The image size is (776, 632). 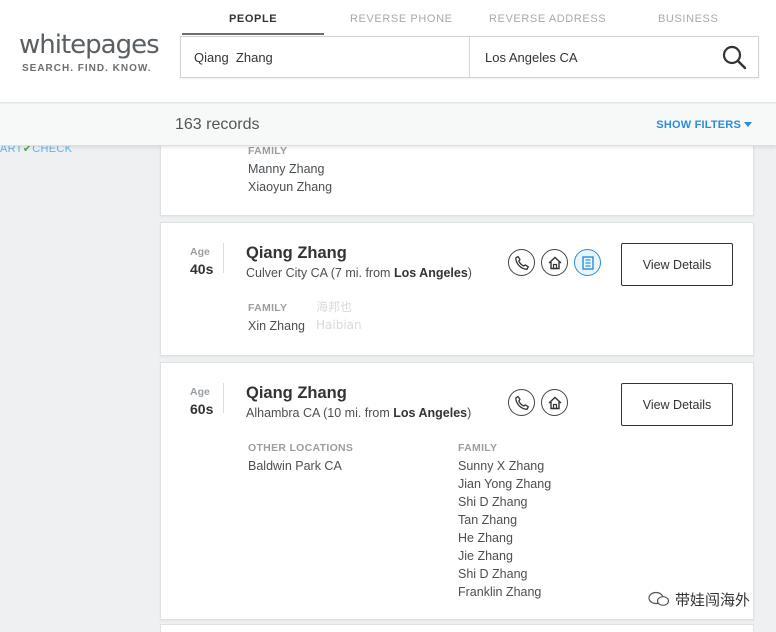 I want to click on tab-business: BUSINESS, so click(x=688, y=19).